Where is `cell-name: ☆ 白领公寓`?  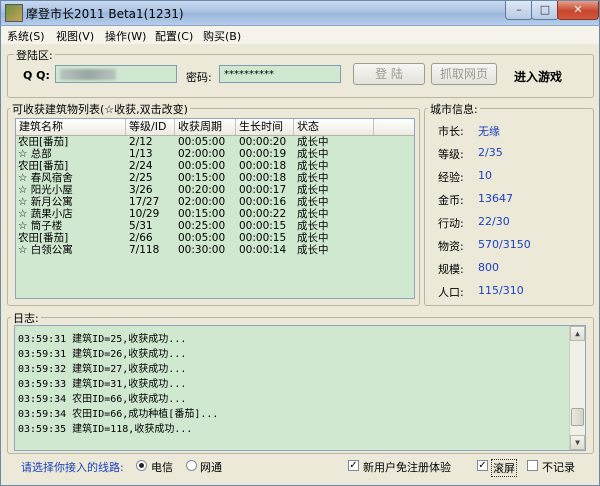 cell-name: ☆ 白领公寓 is located at coordinates (45, 250).